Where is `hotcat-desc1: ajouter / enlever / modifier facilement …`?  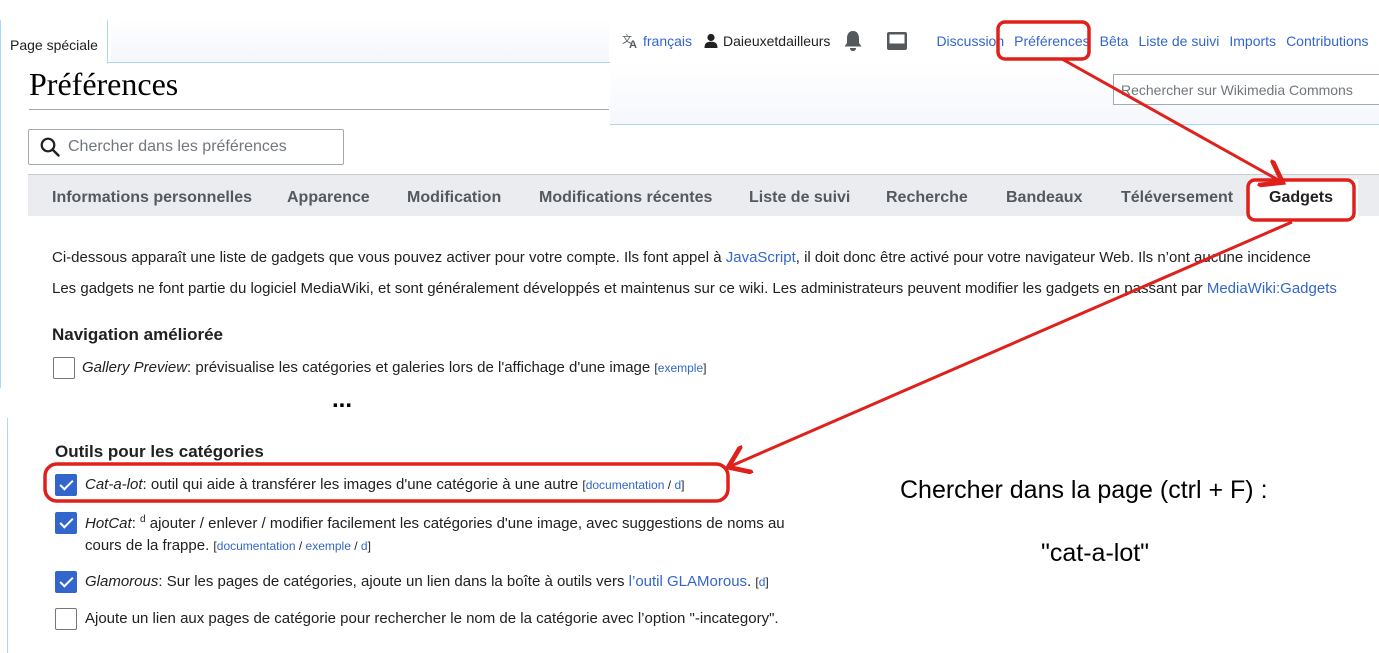
hotcat-desc1: ajouter / enlever / modifier facilement … is located at coordinates (465, 523).